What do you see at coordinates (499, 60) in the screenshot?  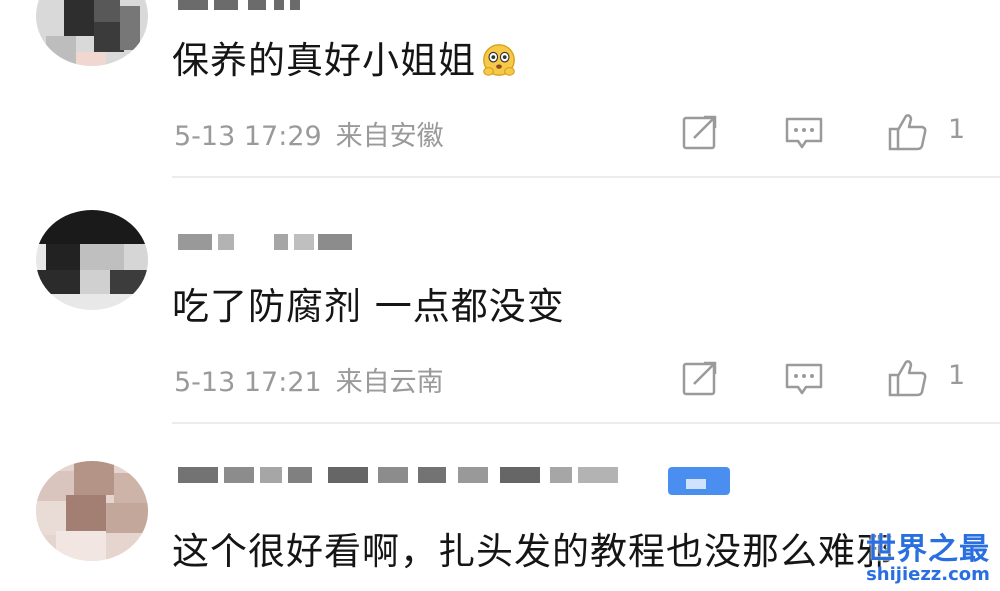 I see `blushing-emoji-icon` at bounding box center [499, 60].